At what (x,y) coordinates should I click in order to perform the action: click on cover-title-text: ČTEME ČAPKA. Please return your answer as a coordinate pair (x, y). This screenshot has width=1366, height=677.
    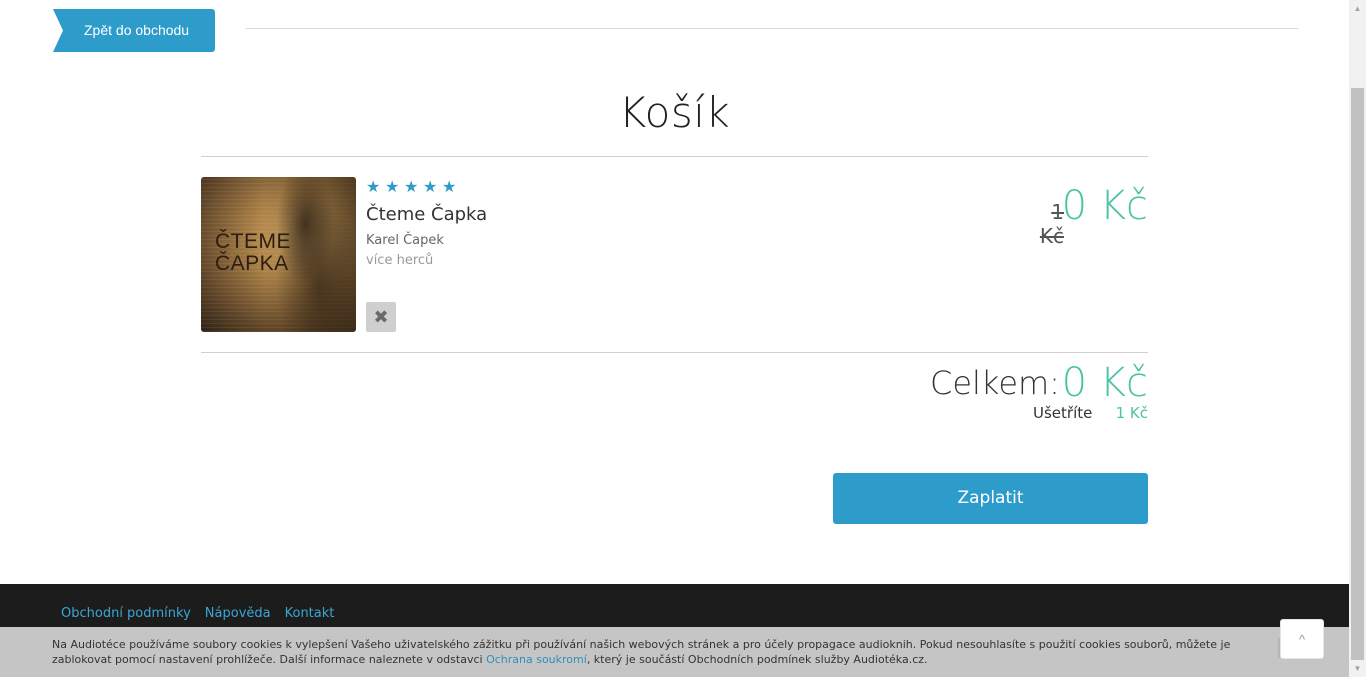
    Looking at the image, I should click on (253, 252).